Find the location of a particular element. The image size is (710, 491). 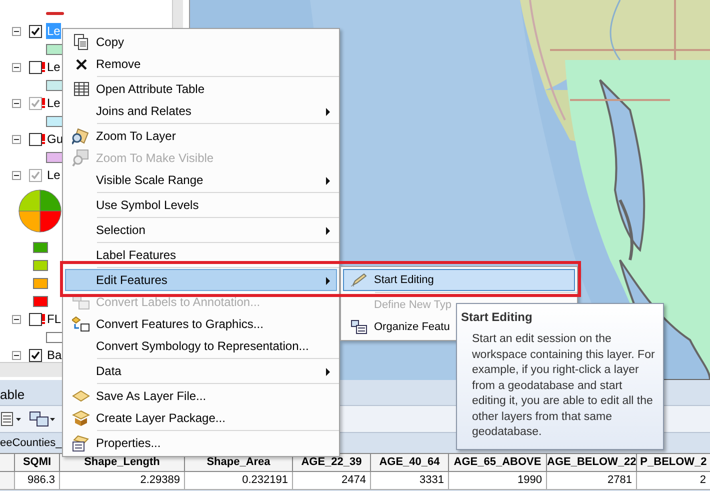

window-title: able is located at coordinates (12, 394).